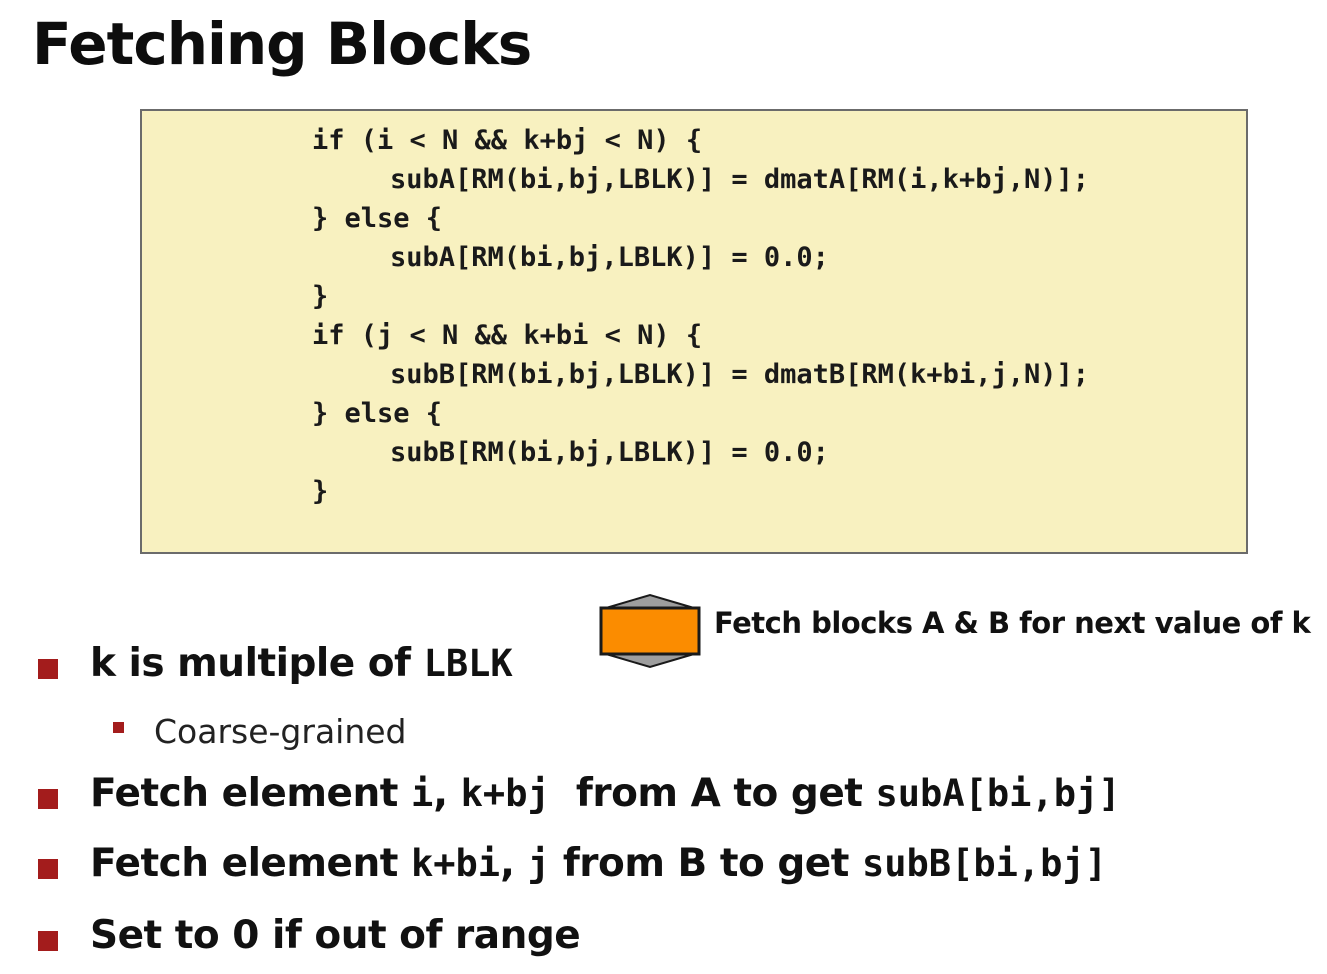  Describe the element at coordinates (650, 631) in the screenshot. I see `fetch-block-icon` at that location.